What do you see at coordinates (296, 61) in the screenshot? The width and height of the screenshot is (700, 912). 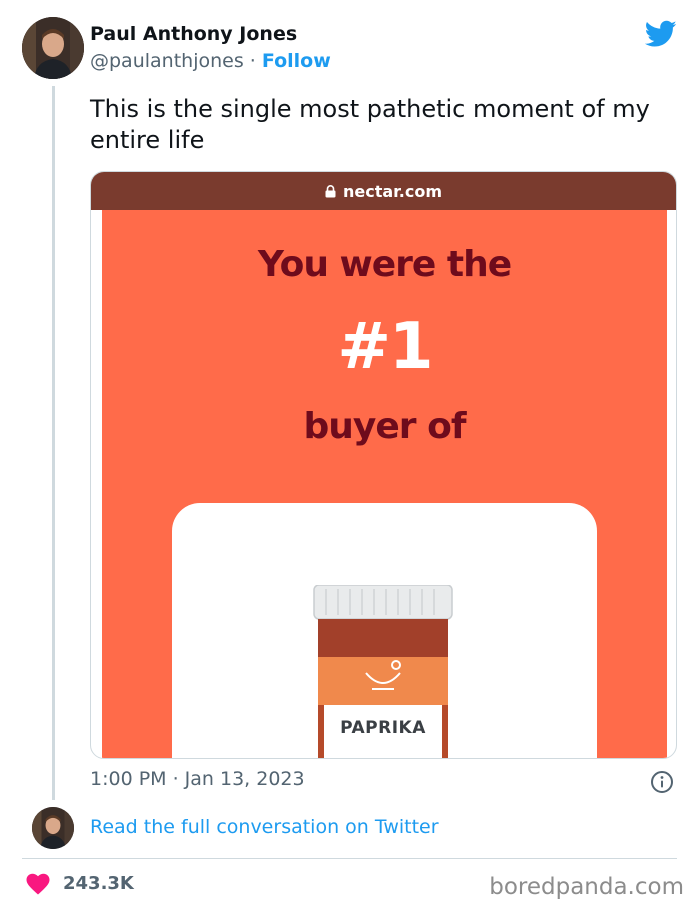 I see `follow-button: Follow` at bounding box center [296, 61].